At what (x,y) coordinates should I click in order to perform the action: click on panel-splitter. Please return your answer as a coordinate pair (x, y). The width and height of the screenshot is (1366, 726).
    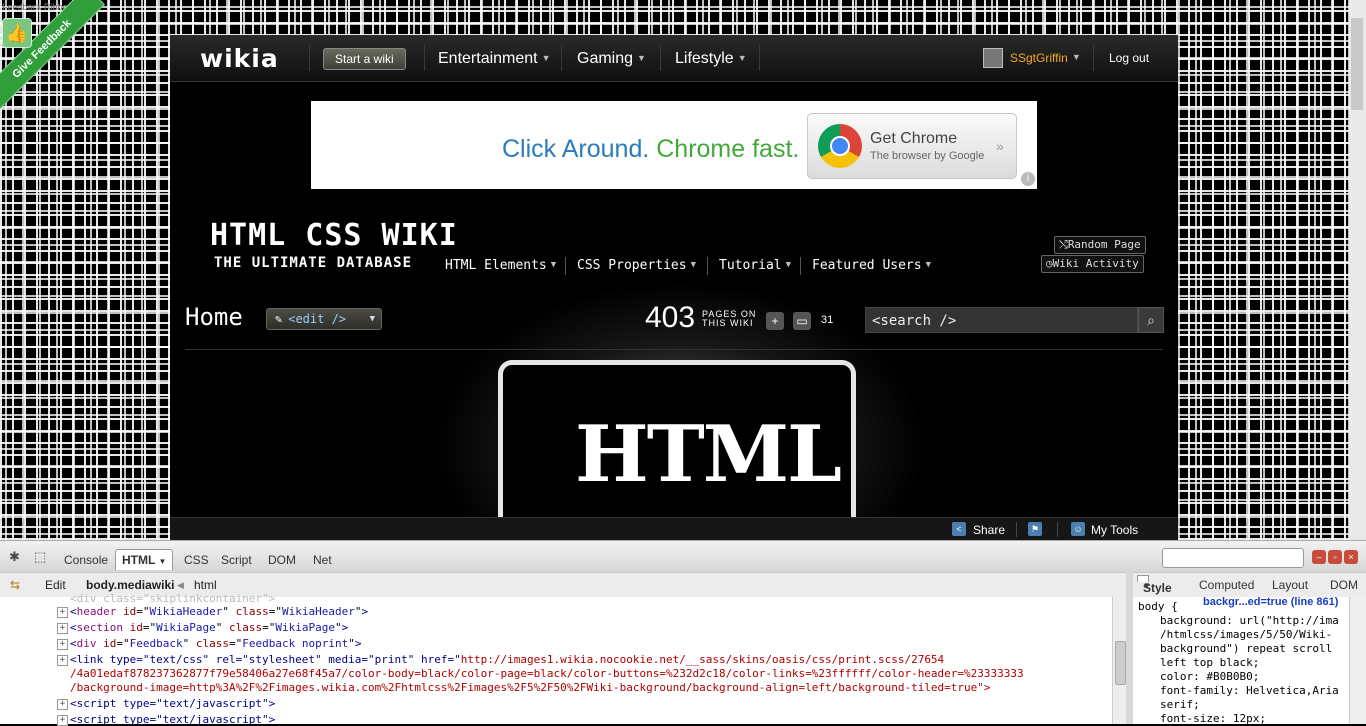
    Looking at the image, I should click on (1129, 648).